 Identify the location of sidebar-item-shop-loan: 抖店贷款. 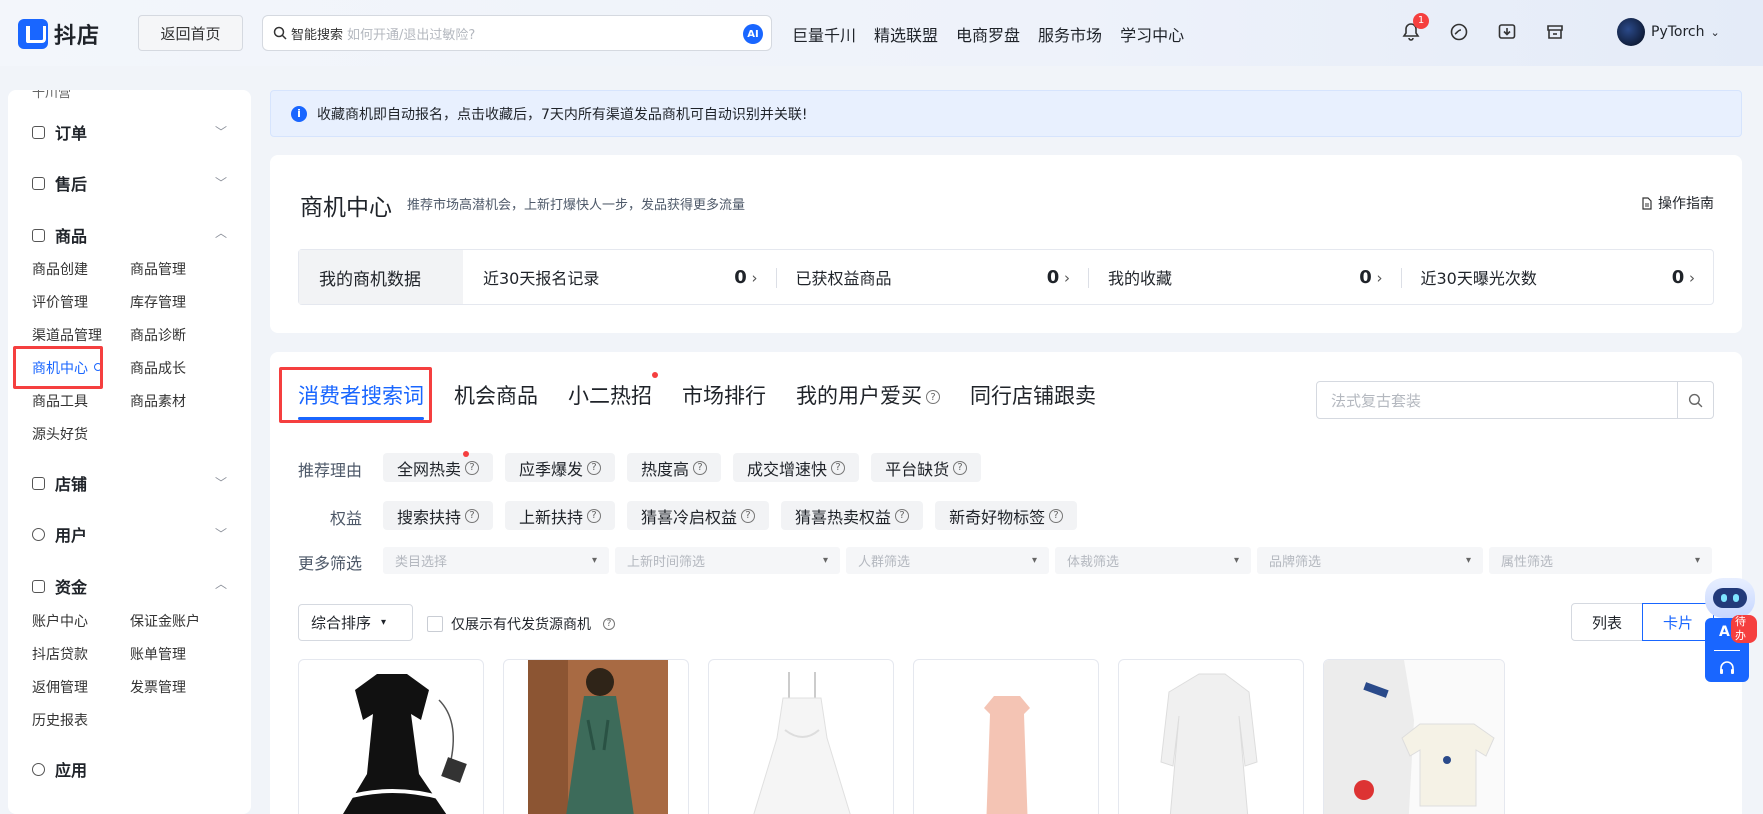
(60, 654).